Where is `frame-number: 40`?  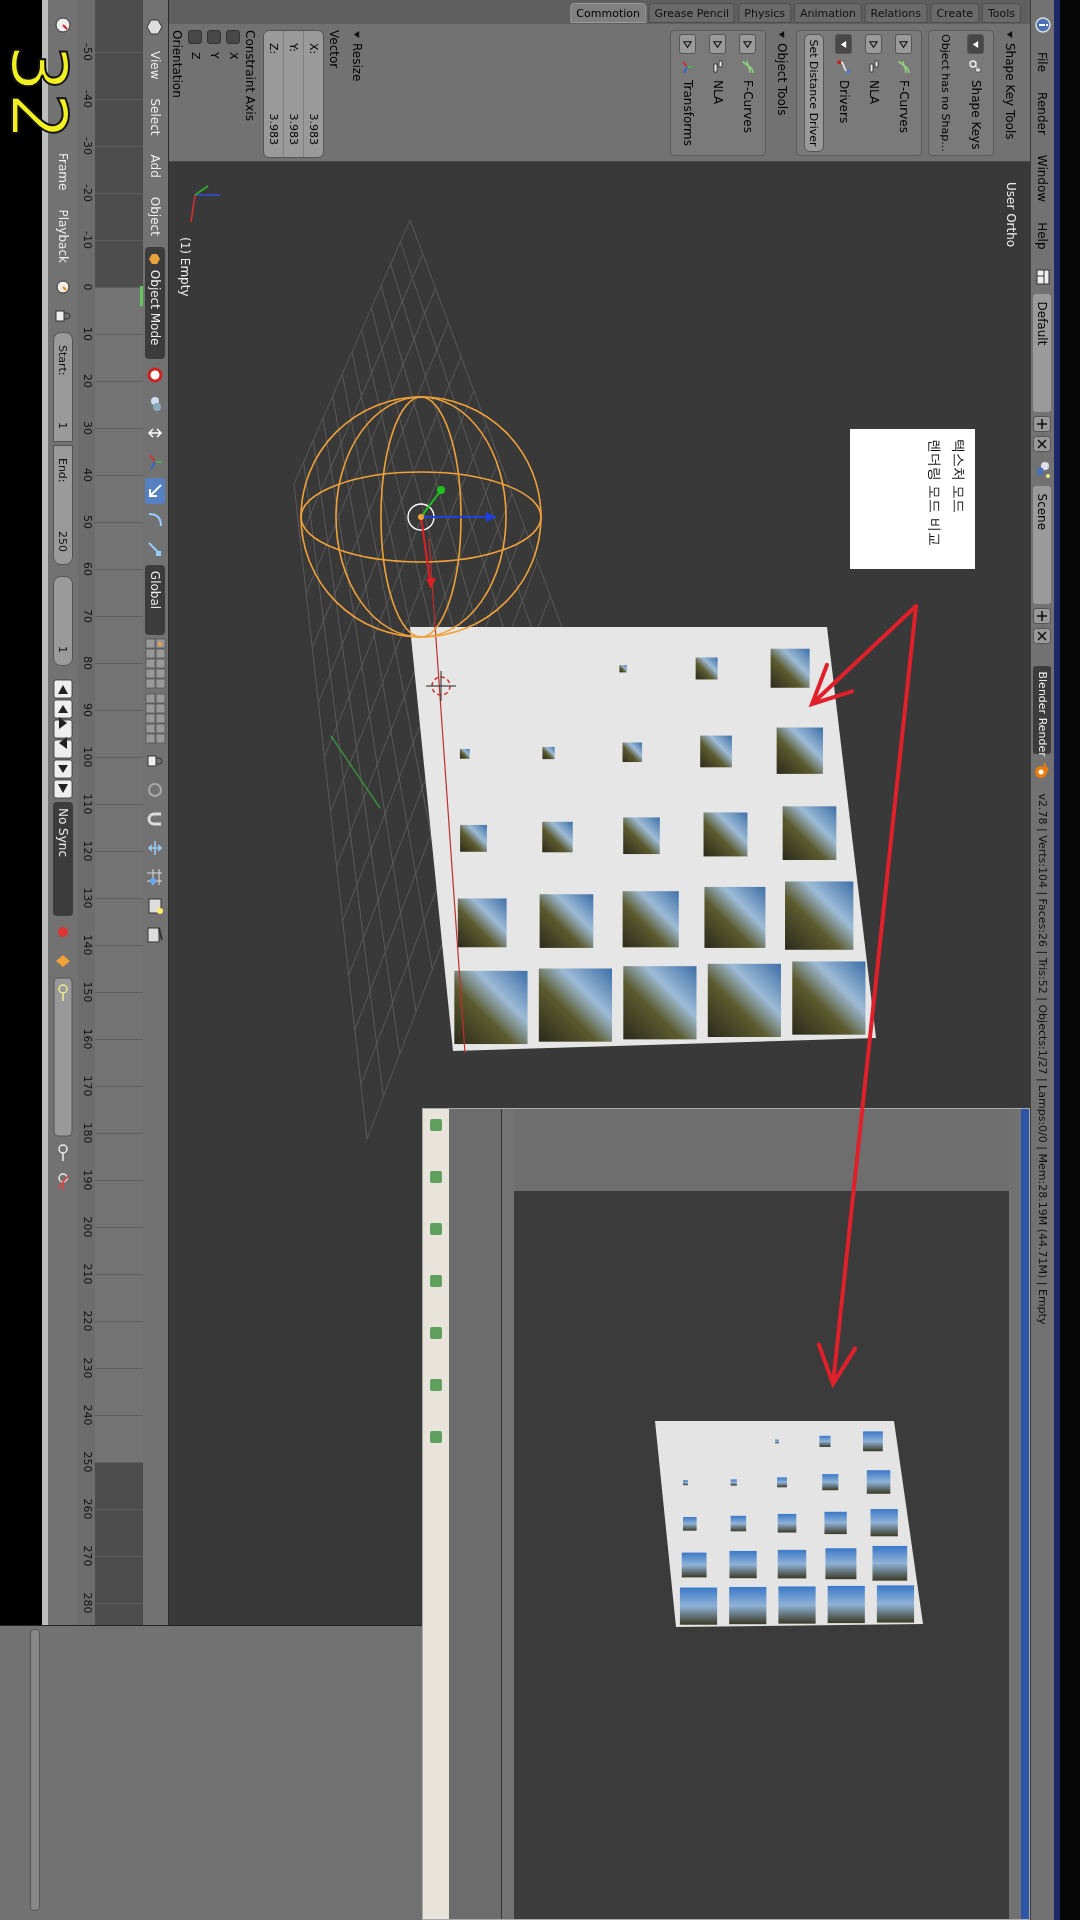
frame-number: 40 is located at coordinates (87, 475).